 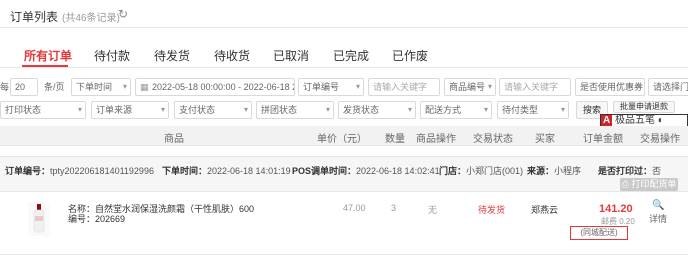 I want to click on store-value: 请选择门店, so click(x=670, y=87).